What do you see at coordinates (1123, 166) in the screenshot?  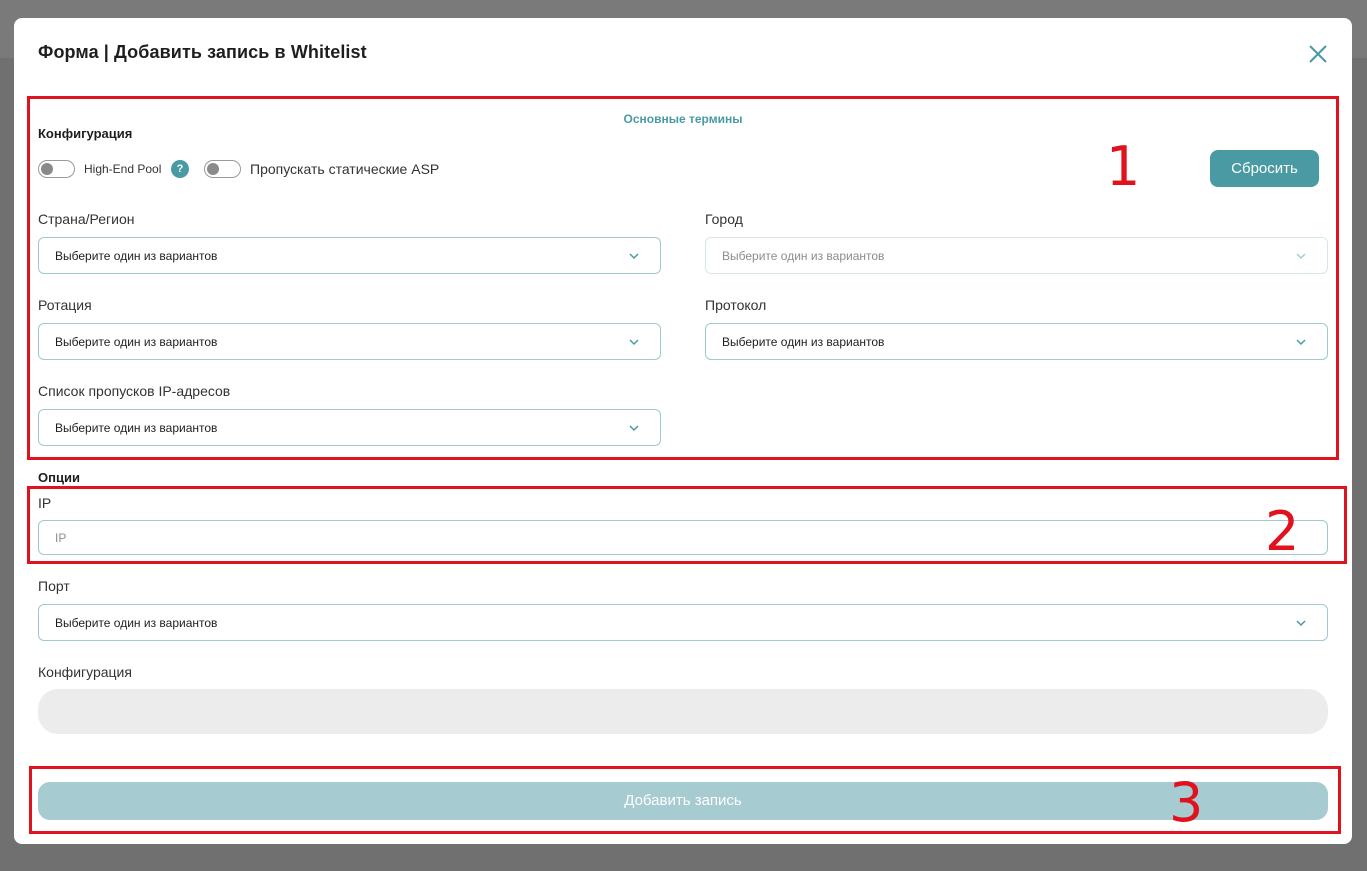 I see `annotation-number-1: 1` at bounding box center [1123, 166].